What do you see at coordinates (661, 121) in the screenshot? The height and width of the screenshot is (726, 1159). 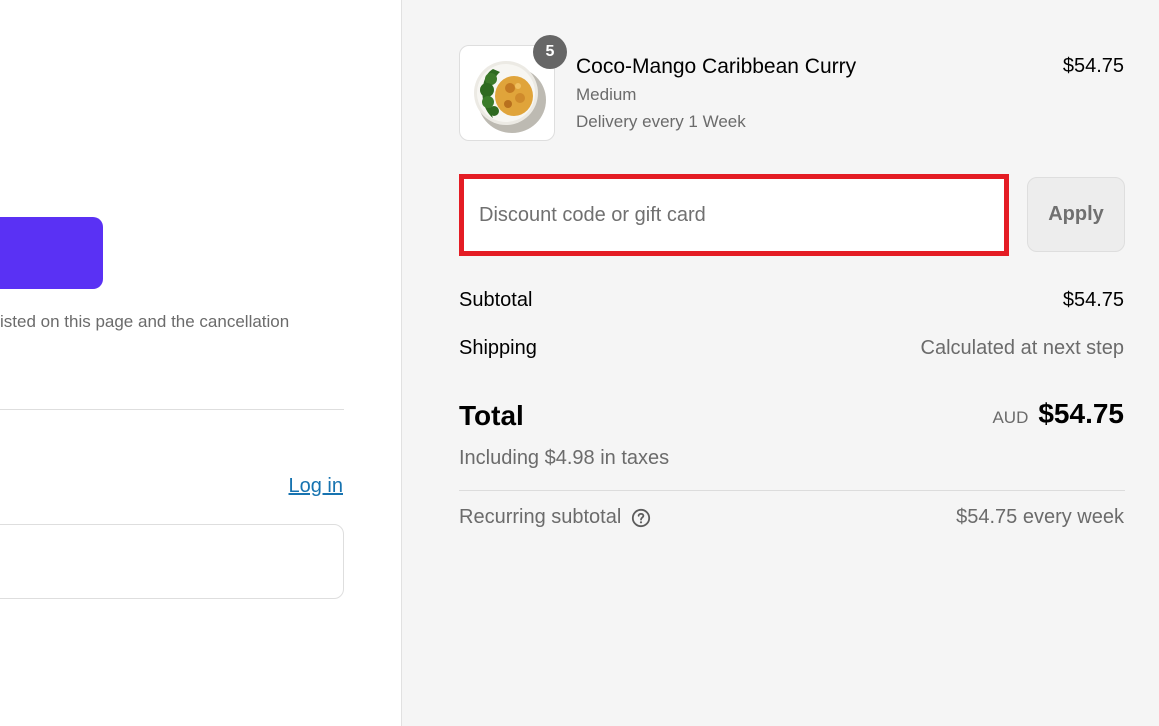 I see `delivery-plan: Delivery every 1 Week` at bounding box center [661, 121].